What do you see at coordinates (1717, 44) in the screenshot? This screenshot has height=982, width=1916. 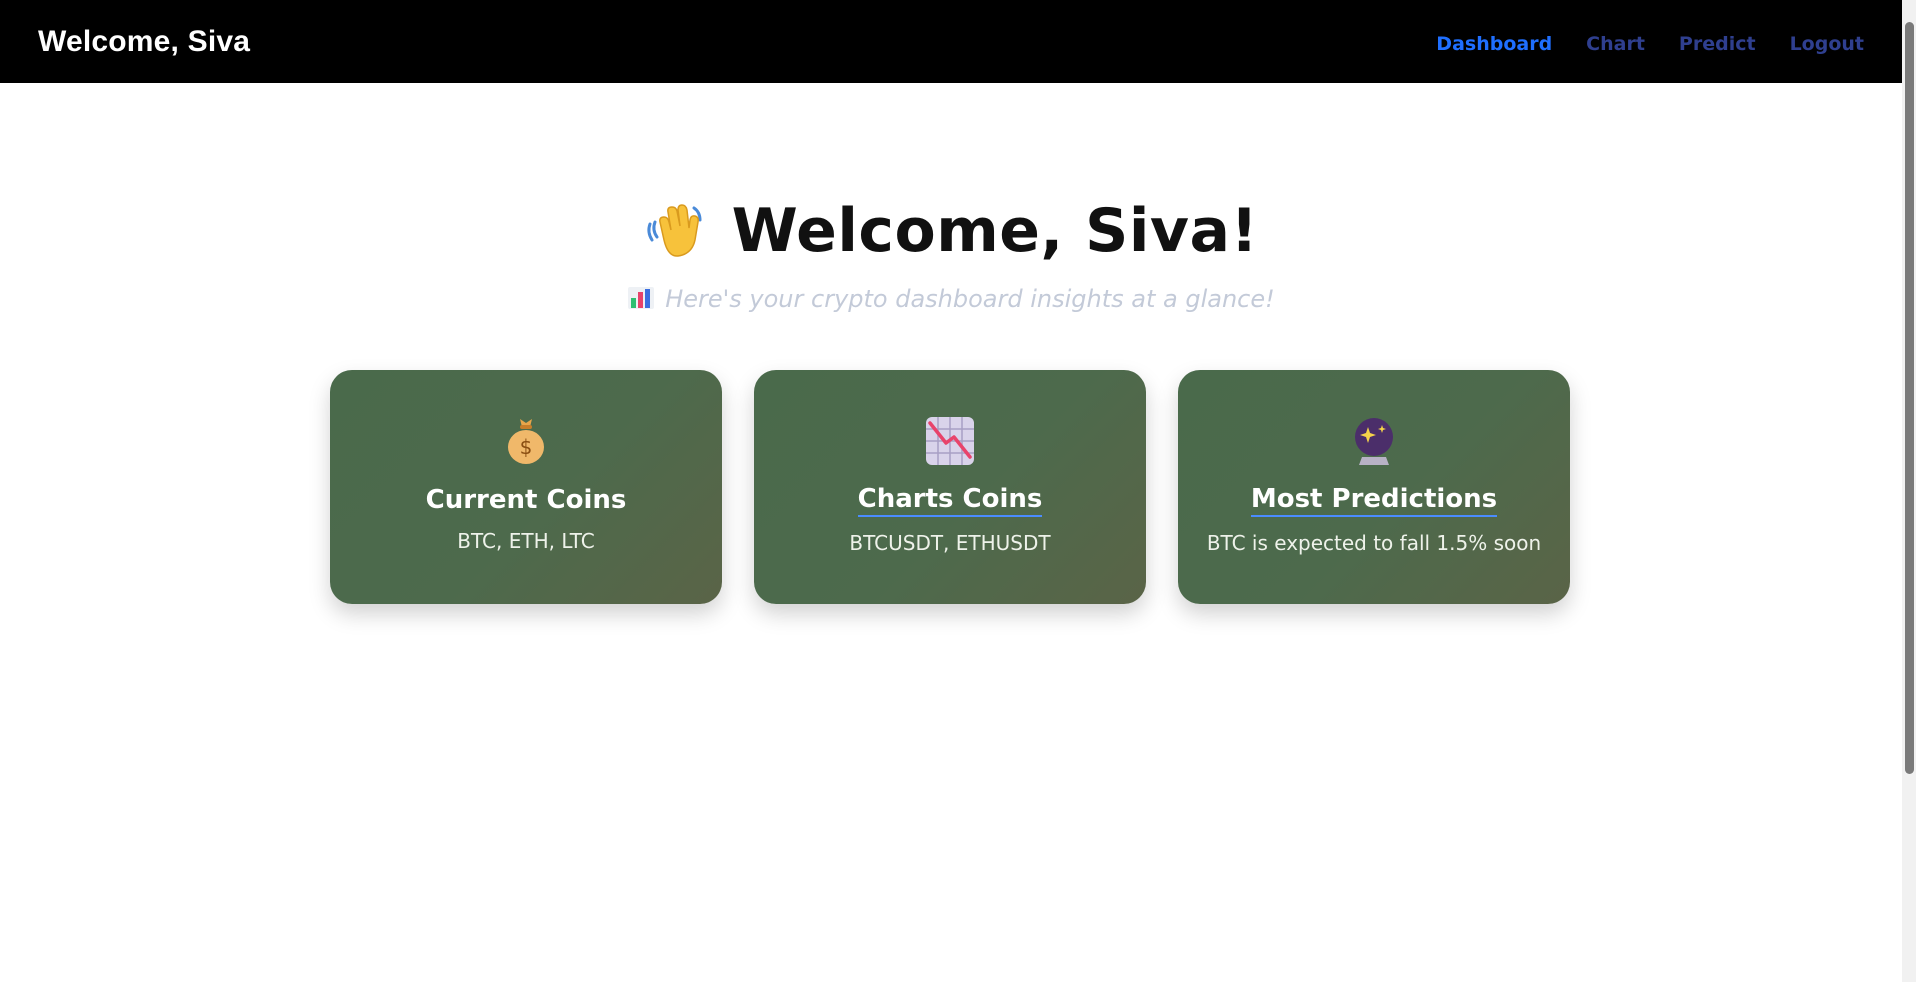 I see `nav-link-predict: Predict` at bounding box center [1717, 44].